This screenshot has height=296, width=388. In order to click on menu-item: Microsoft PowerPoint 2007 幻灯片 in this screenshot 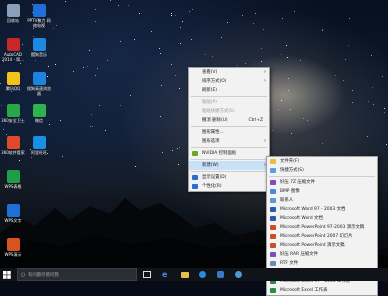, I will do `click(322, 236)`.